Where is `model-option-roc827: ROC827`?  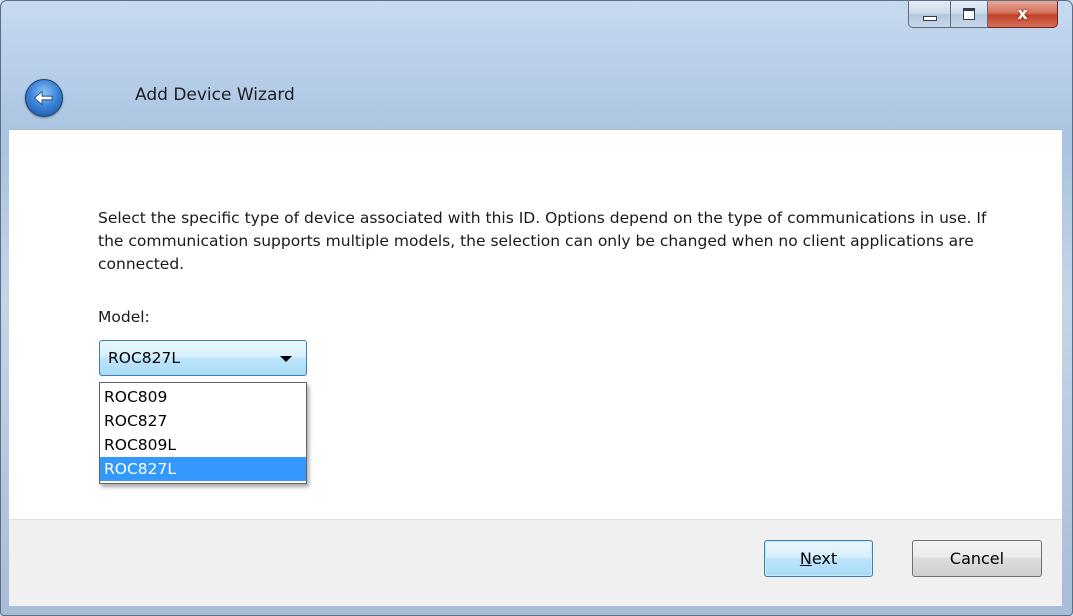 model-option-roc827: ROC827 is located at coordinates (203, 421).